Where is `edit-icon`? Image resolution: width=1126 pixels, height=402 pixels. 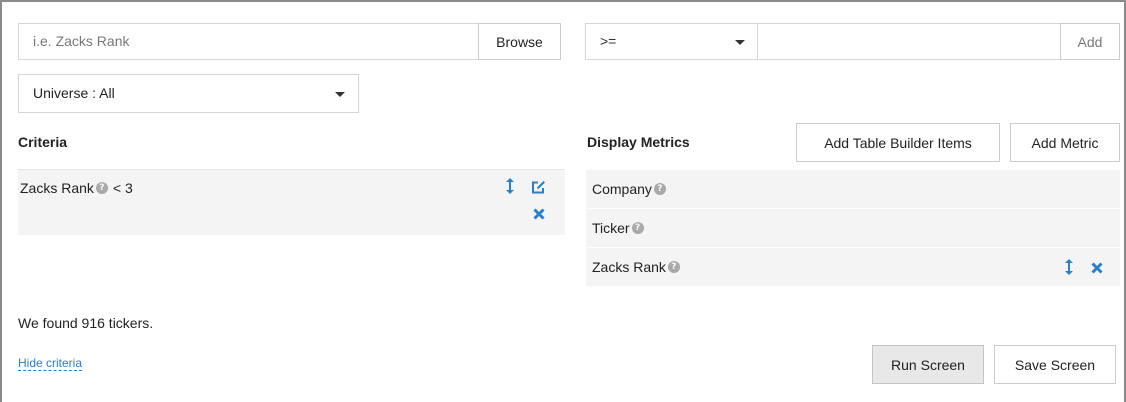 edit-icon is located at coordinates (538, 189).